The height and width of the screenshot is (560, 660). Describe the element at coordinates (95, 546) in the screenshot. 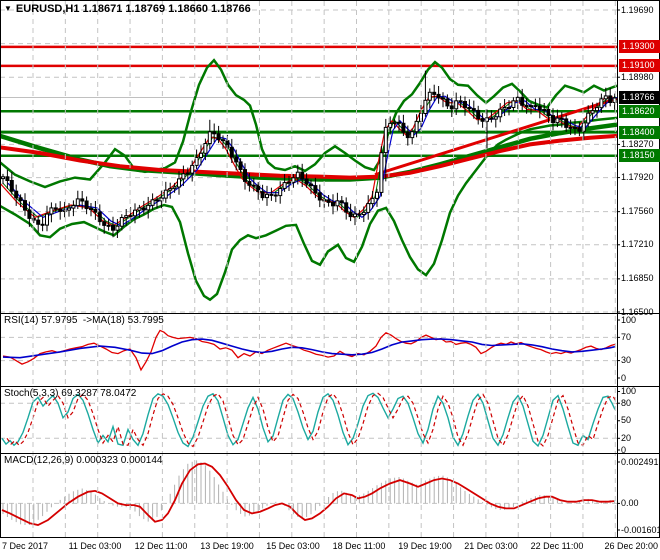

I see `time-axis-label: 11 Dec 03:00` at that location.